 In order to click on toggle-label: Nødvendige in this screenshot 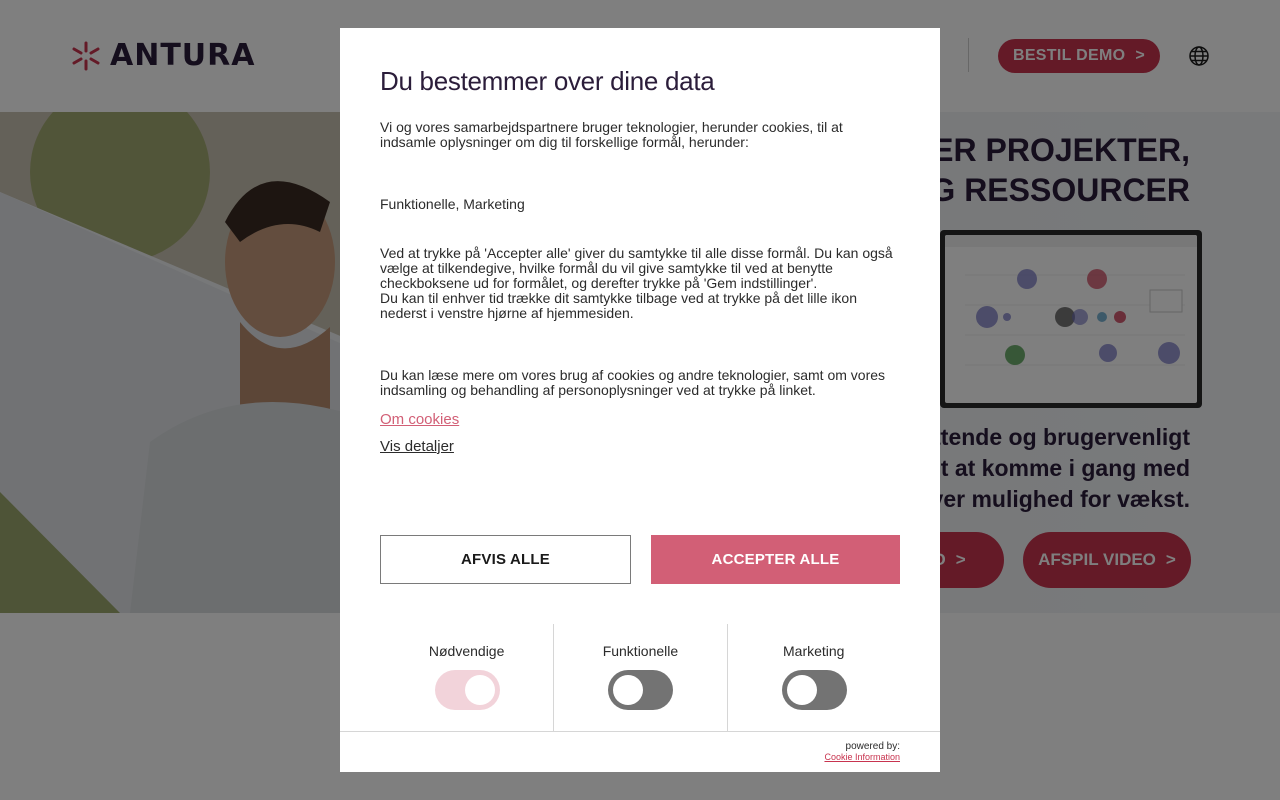, I will do `click(466, 651)`.